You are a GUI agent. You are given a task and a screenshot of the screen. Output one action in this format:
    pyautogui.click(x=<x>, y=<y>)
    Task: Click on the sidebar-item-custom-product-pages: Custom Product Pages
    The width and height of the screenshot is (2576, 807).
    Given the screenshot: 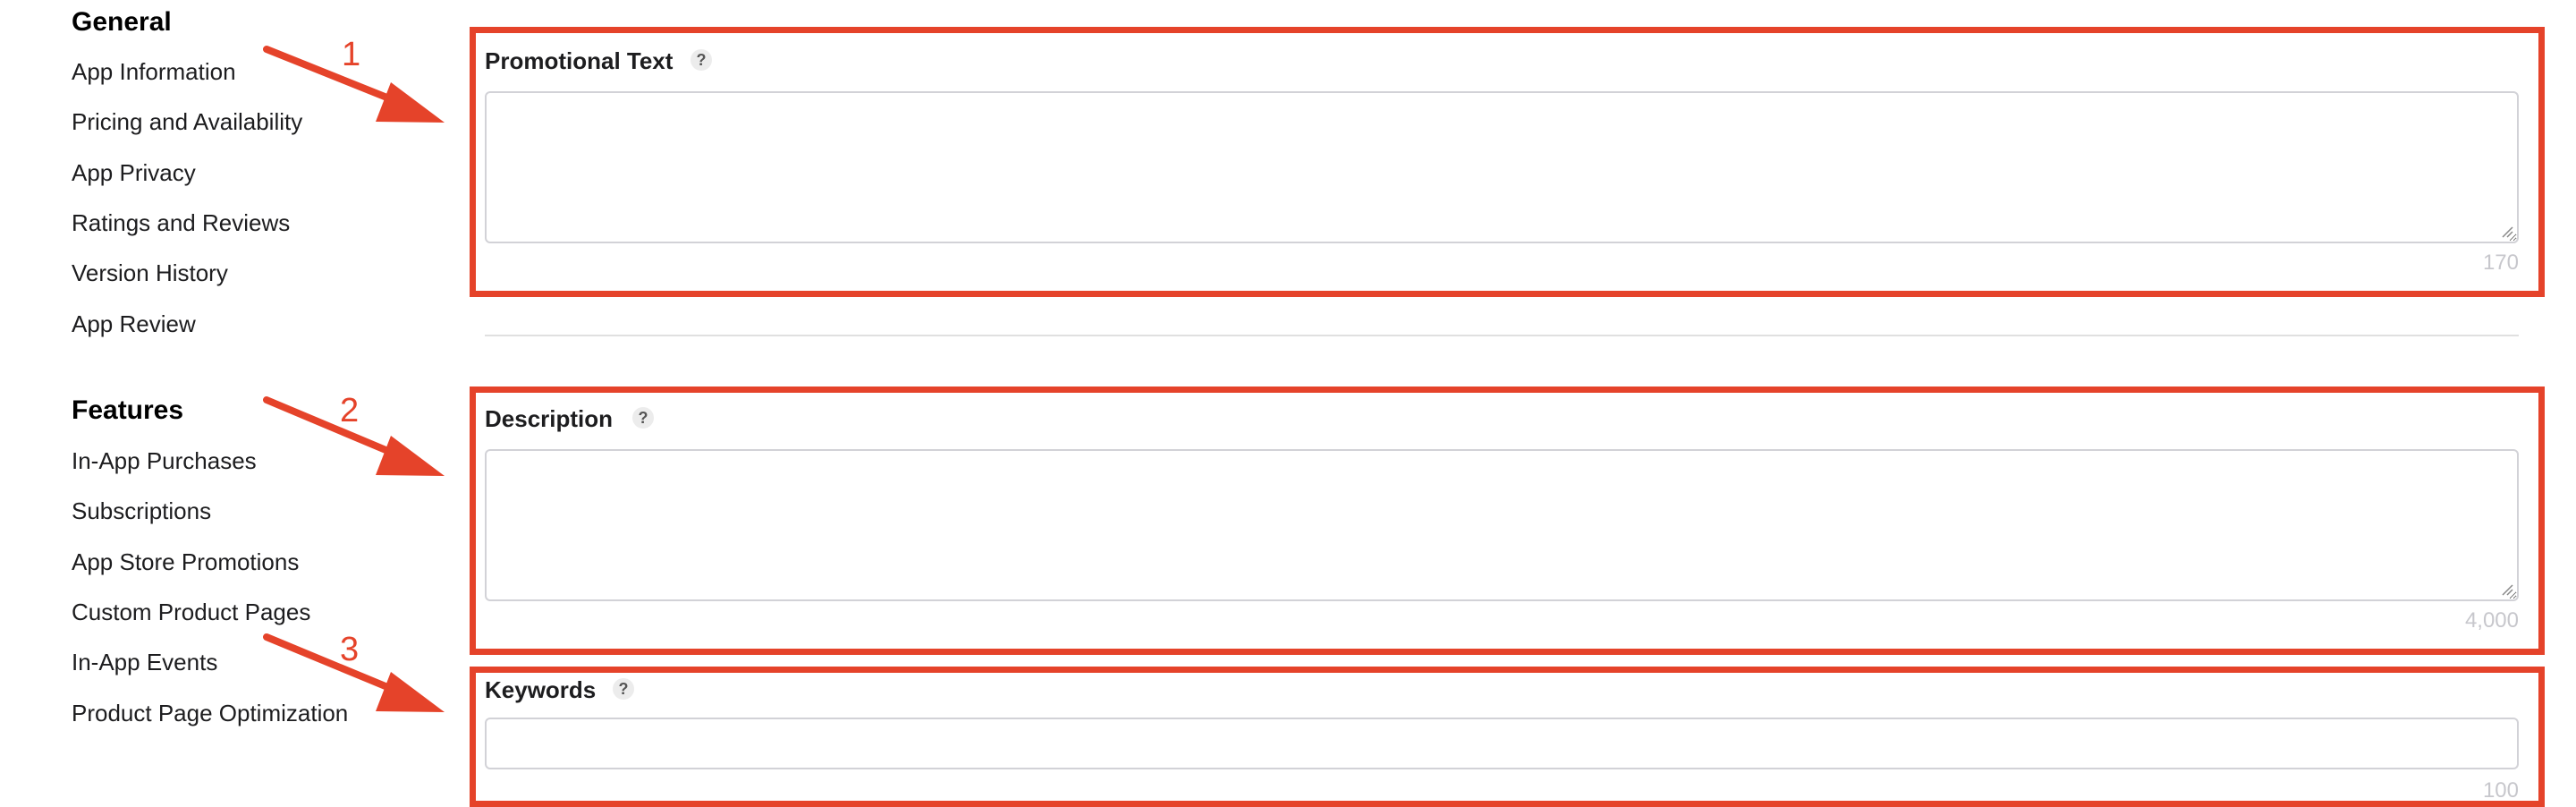 What is the action you would take?
    pyautogui.click(x=191, y=612)
    